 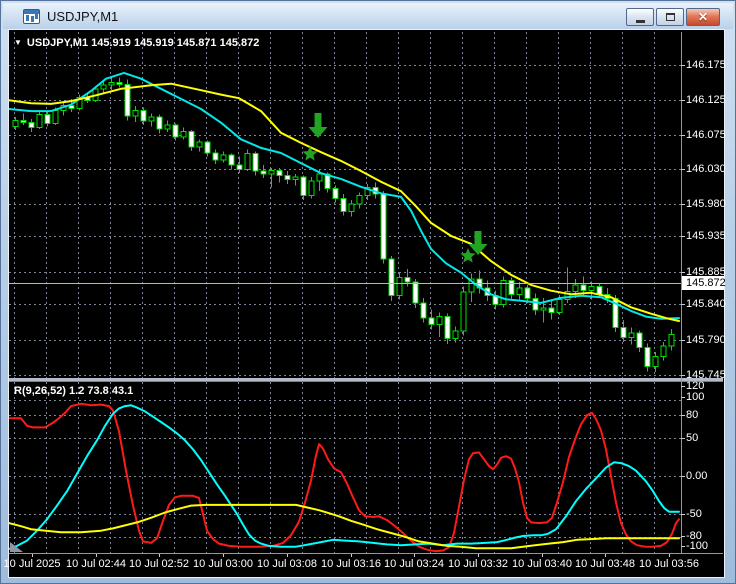 I want to click on price-axis-label: 145.840, so click(x=706, y=304).